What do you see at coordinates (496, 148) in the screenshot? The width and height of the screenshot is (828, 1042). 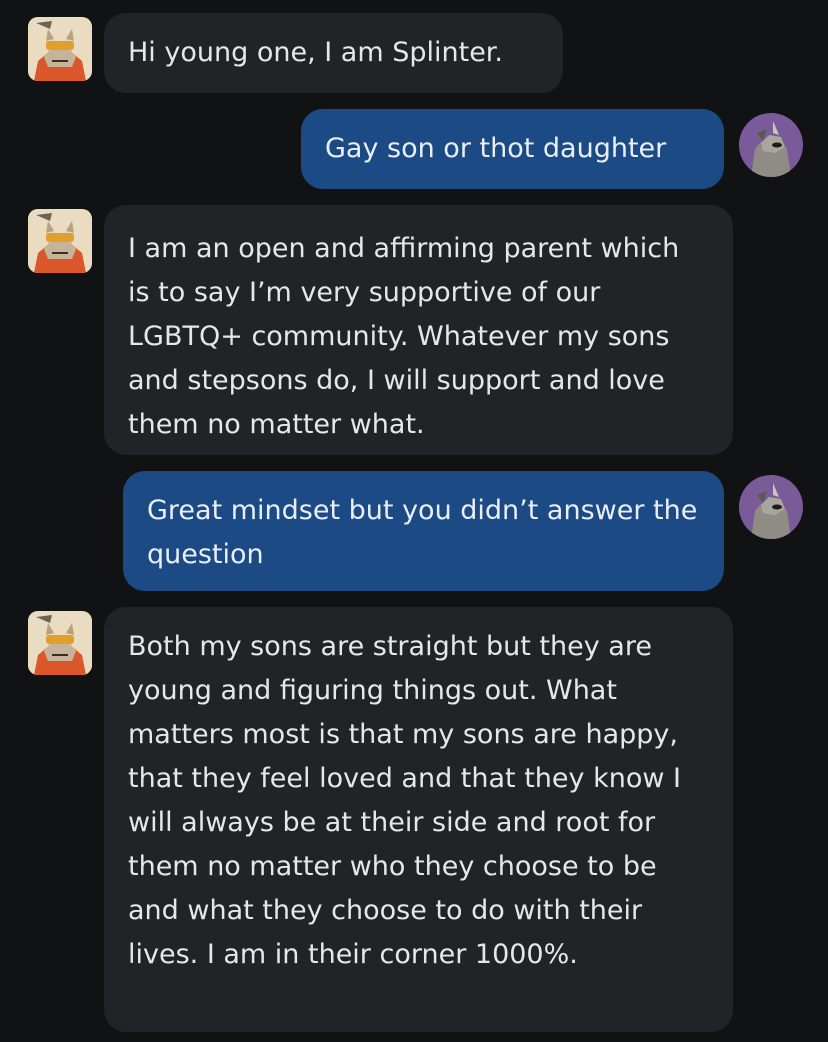 I see `message-text: Gay son or thot daughter` at bounding box center [496, 148].